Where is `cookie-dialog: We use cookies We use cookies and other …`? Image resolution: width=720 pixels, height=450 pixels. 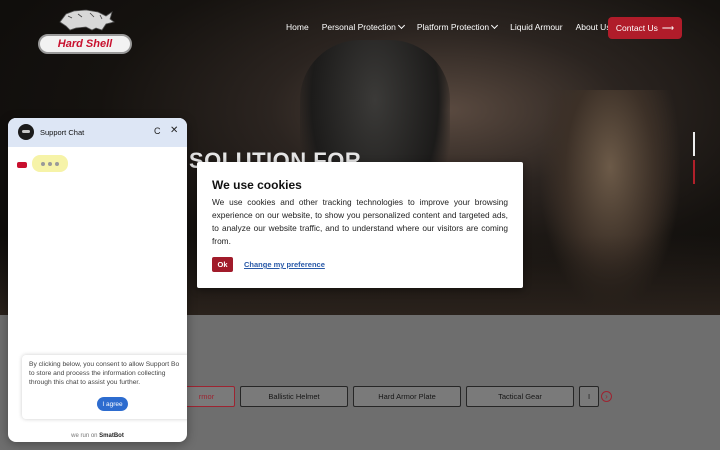 cookie-dialog: We use cookies We use cookies and other … is located at coordinates (360, 225).